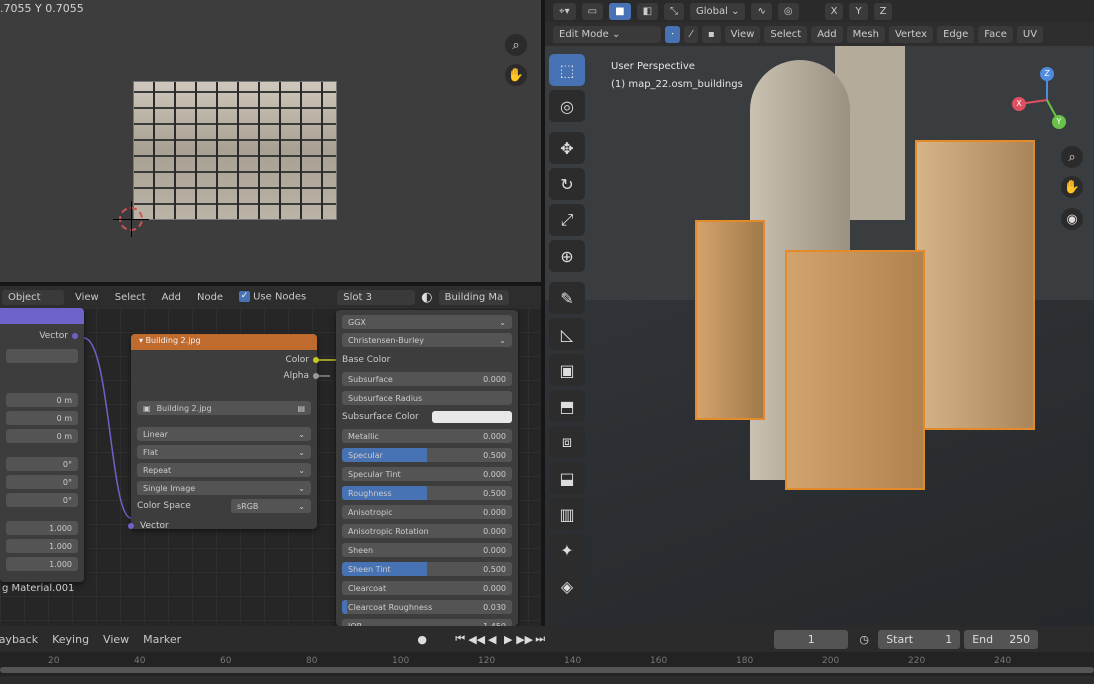  What do you see at coordinates (427, 512) in the screenshot?
I see `bsdf-anisotropic-field: Anisotropic 0.000` at bounding box center [427, 512].